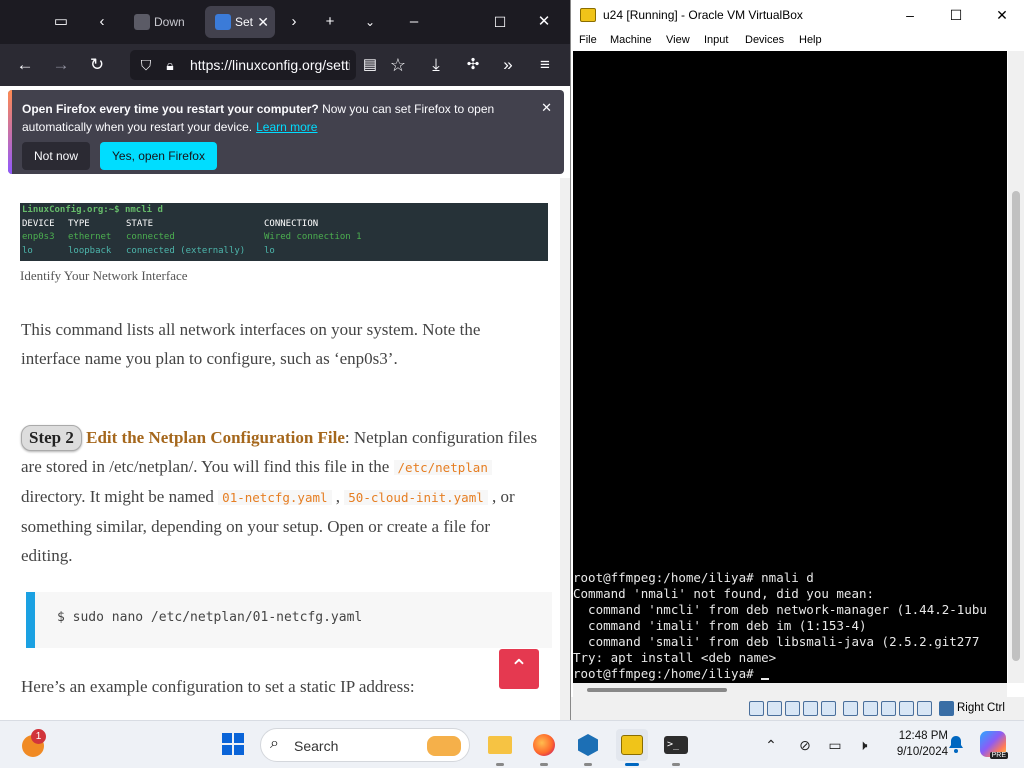  What do you see at coordinates (56, 156) in the screenshot?
I see `not-now-button: Not now` at bounding box center [56, 156].